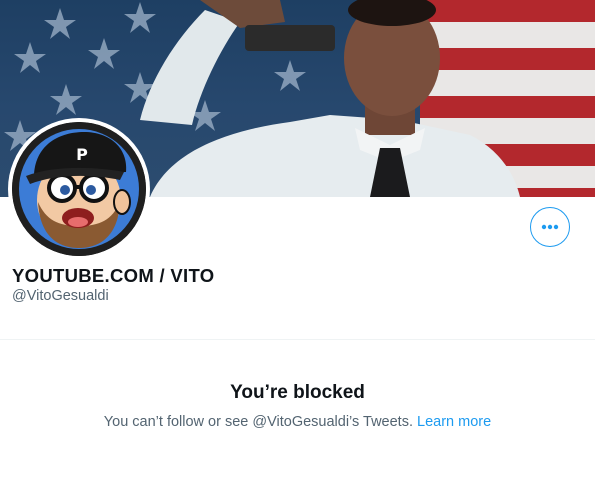 This screenshot has height=496, width=595. I want to click on avatar-image: P, so click(79, 189).